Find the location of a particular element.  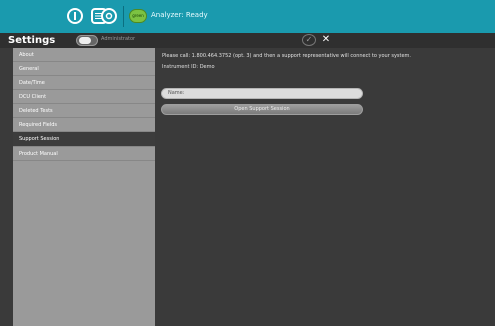

administrator-toggle is located at coordinates (87, 40).